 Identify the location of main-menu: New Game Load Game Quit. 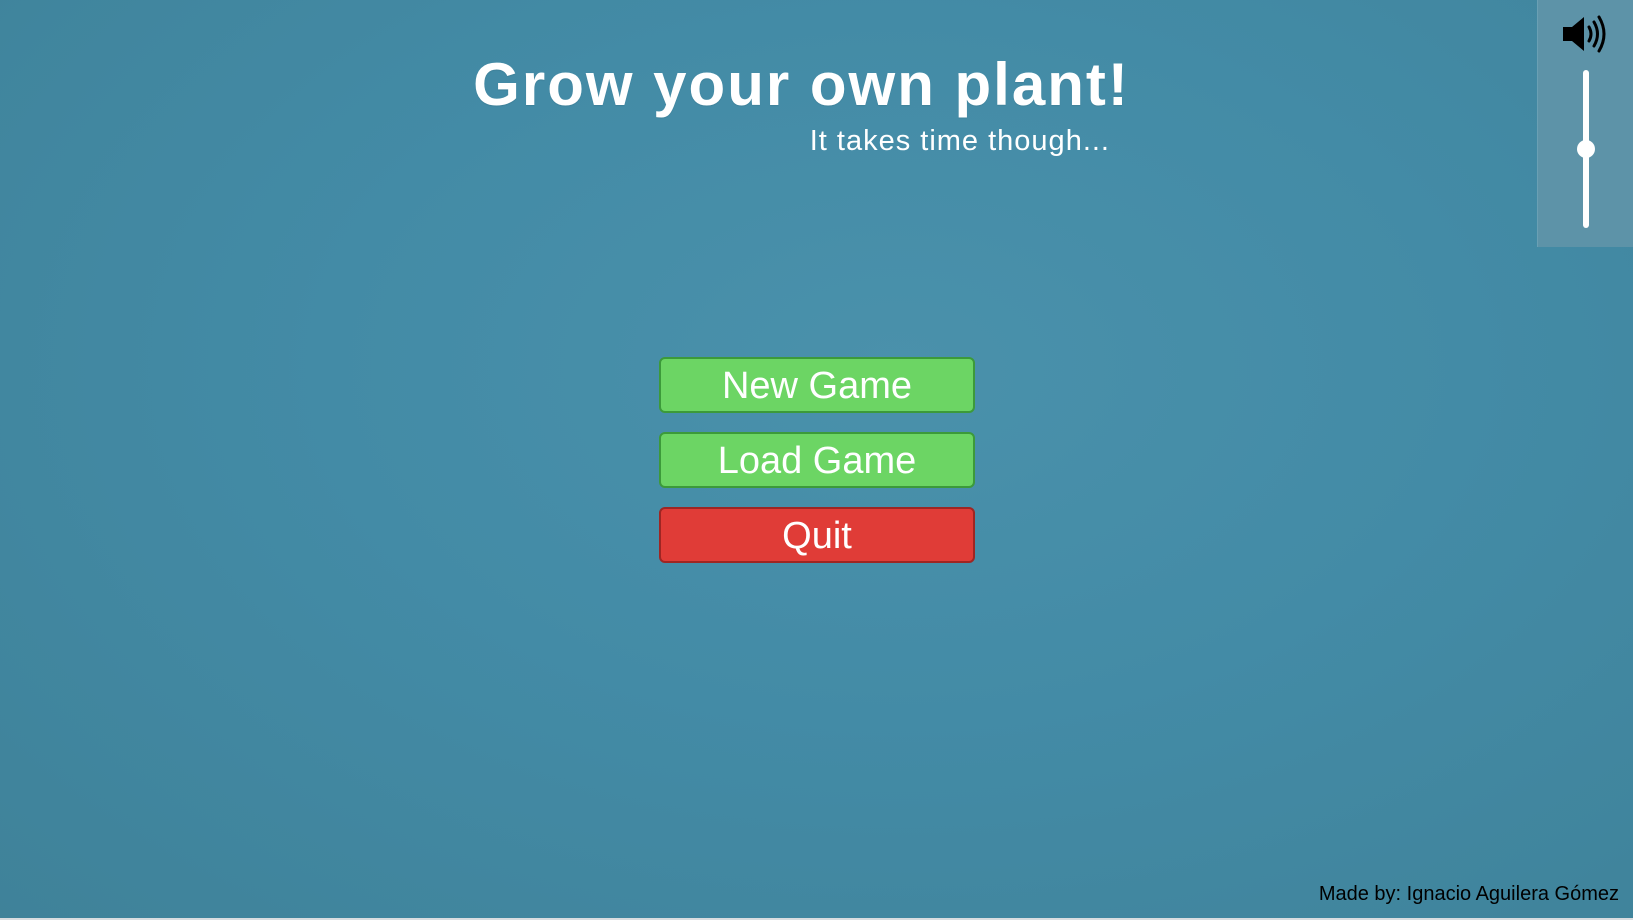
(817, 469).